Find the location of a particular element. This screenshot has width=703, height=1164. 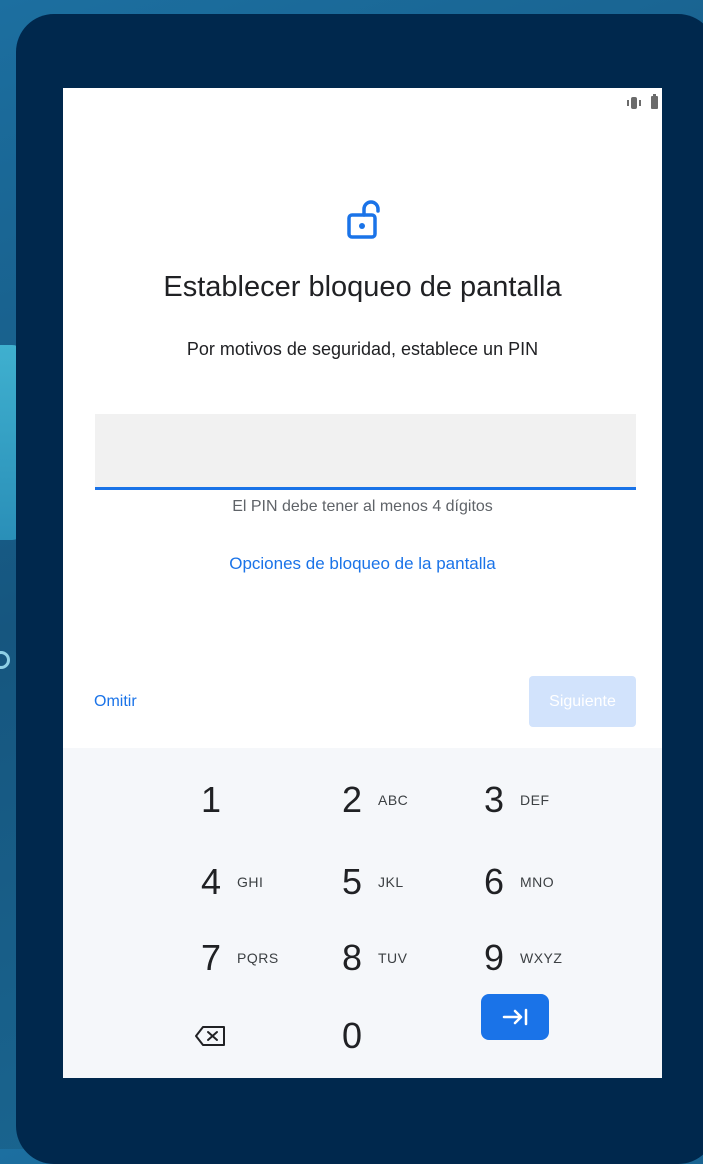

screen-lock-options-link: Opciones de bloqueo de la pantalla is located at coordinates (362, 564).